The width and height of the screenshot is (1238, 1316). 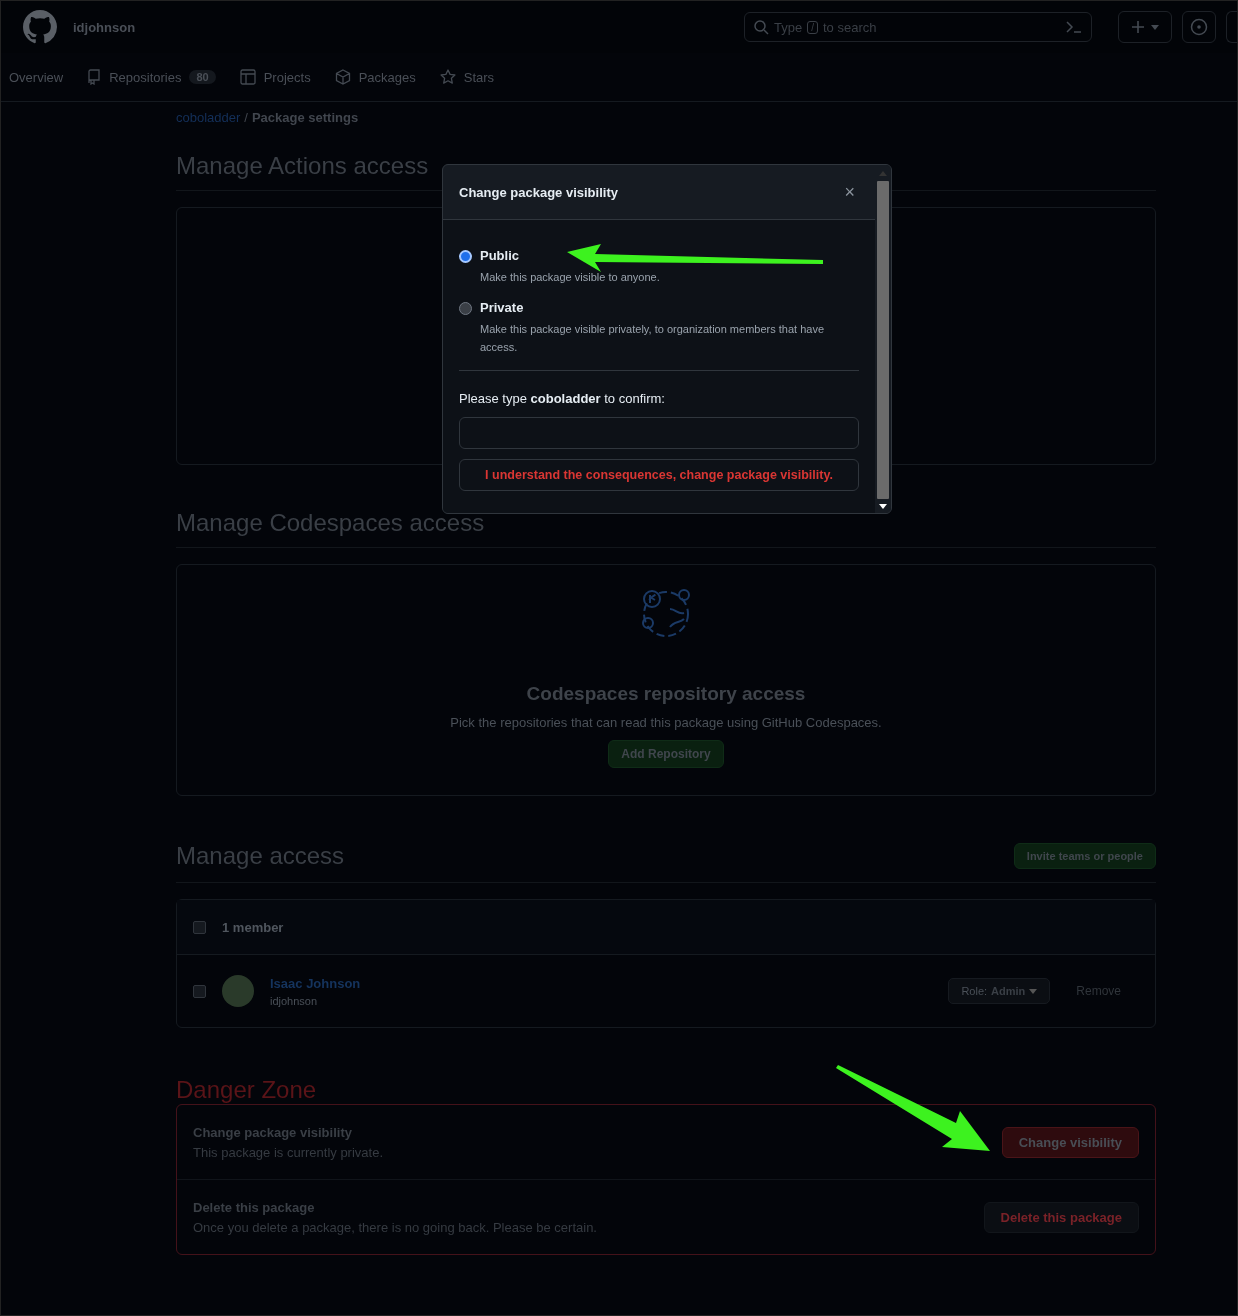 I want to click on octocat-logo-icon, so click(x=40, y=27).